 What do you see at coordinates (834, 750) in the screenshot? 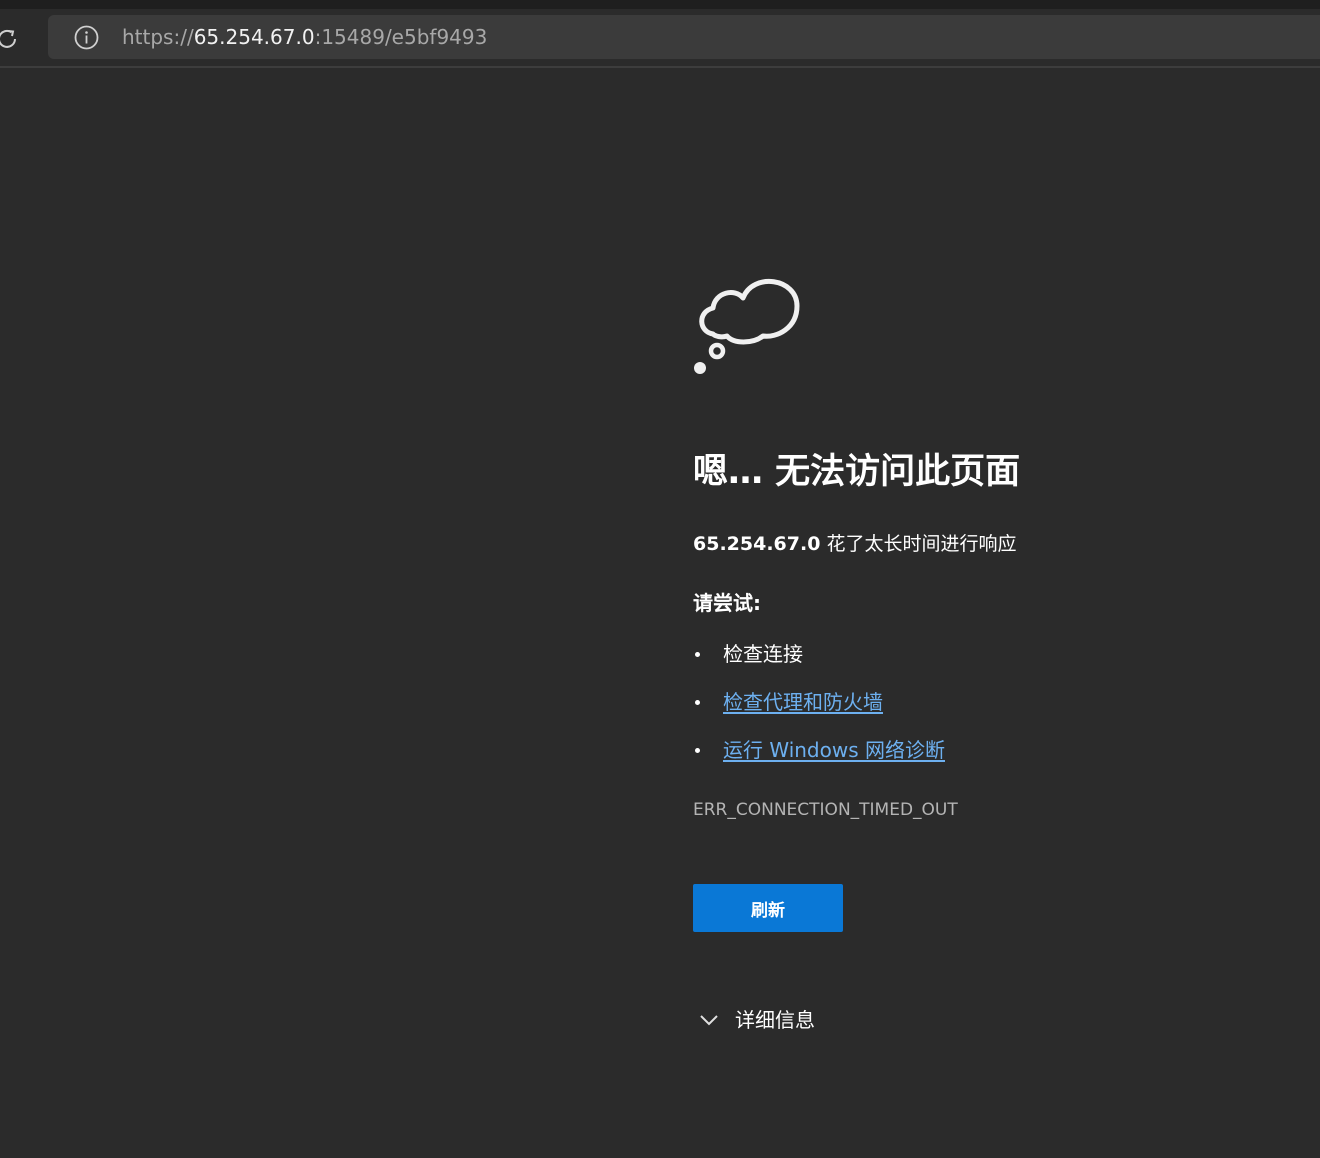
I see `run-network-diagnostics-link: 运行 Windows 网络诊断` at bounding box center [834, 750].